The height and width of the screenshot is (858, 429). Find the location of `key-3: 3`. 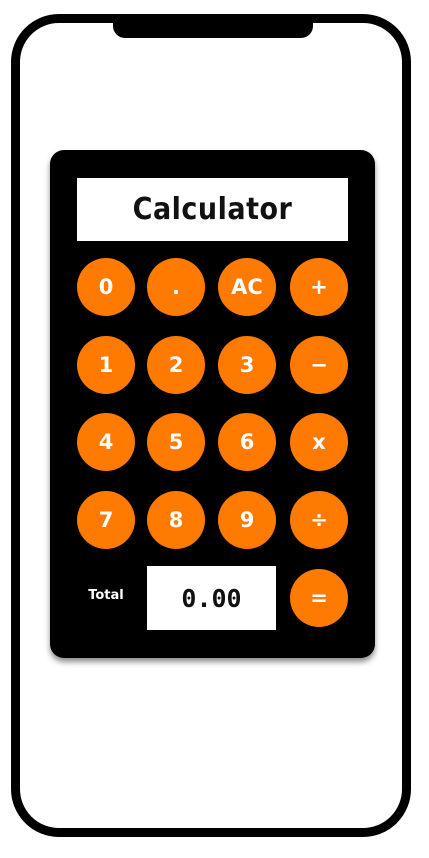

key-3: 3 is located at coordinates (247, 365).